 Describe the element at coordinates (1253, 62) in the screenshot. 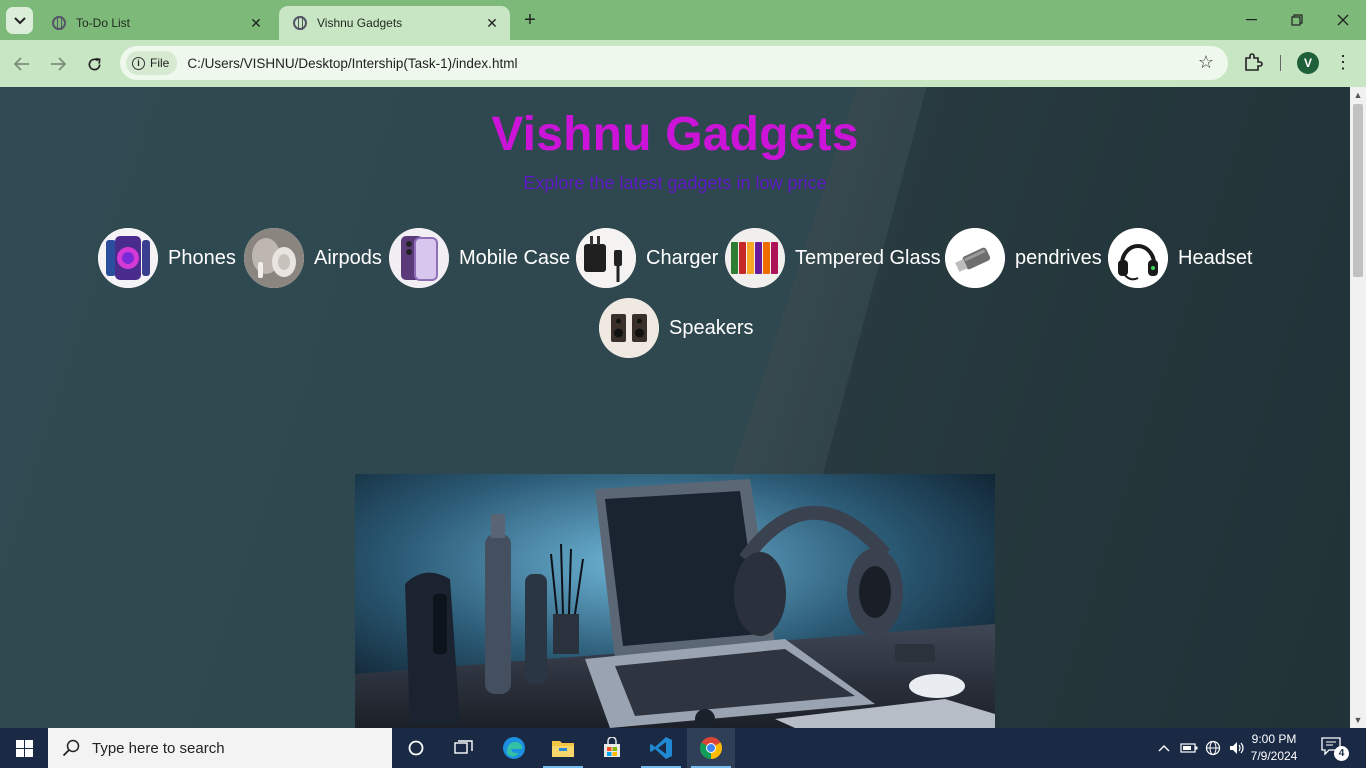

I see `extensions-puzzle-icon` at that location.